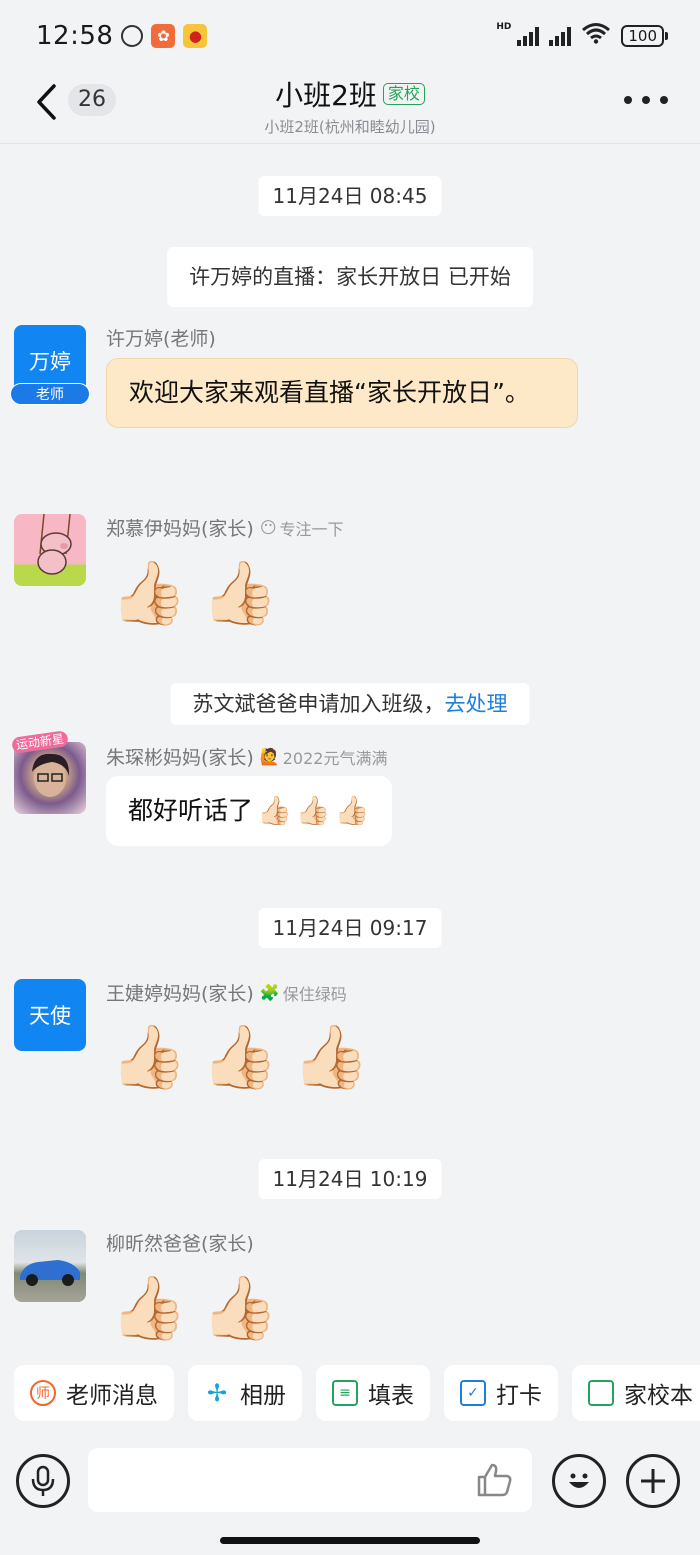 This screenshot has height=1555, width=700. I want to click on avatar-text: 天使, so click(50, 1016).